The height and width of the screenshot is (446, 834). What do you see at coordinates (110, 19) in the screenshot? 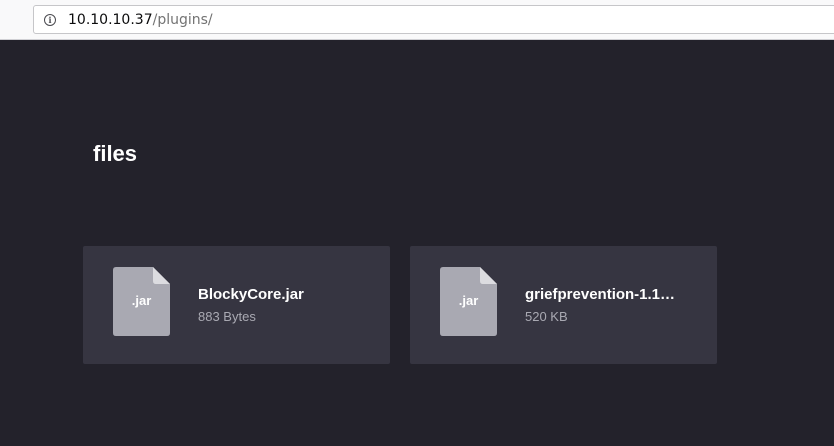
I see `url-host: 10.10.10.37` at bounding box center [110, 19].